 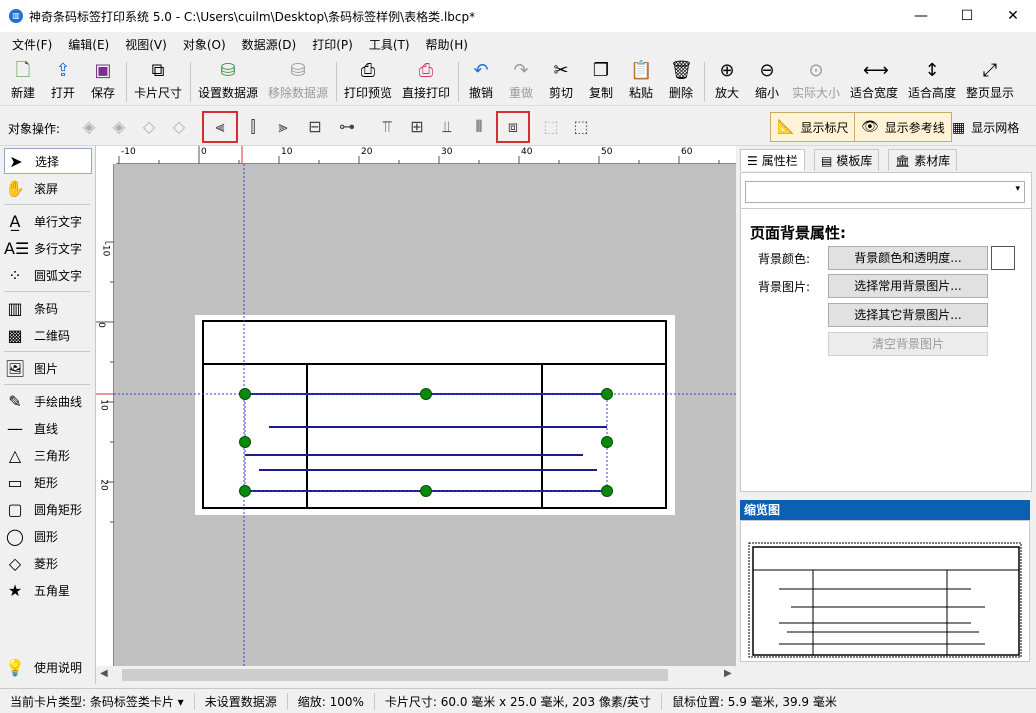 What do you see at coordinates (48, 161) in the screenshot?
I see `tool-select: ➤ 选择` at bounding box center [48, 161].